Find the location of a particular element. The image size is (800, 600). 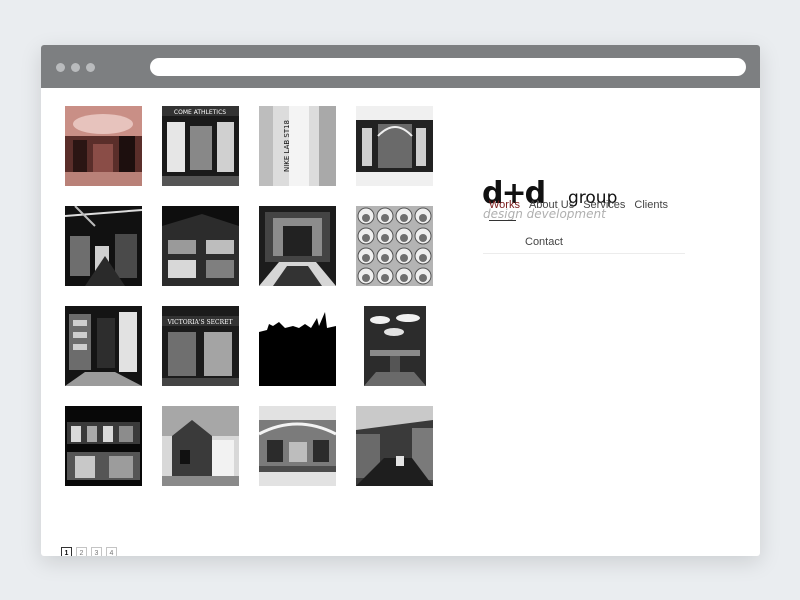

victorias-secret-storefront-image: VICTORIA'S SECRET is located at coordinates (200, 346).